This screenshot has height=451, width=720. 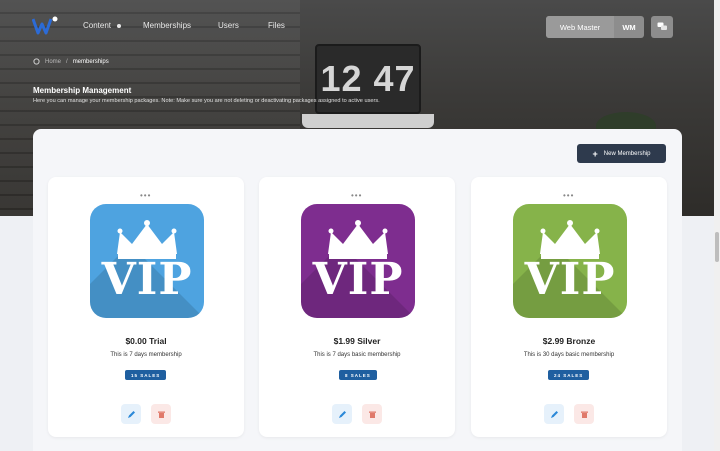 I want to click on nav-item-files: Files, so click(x=276, y=25).